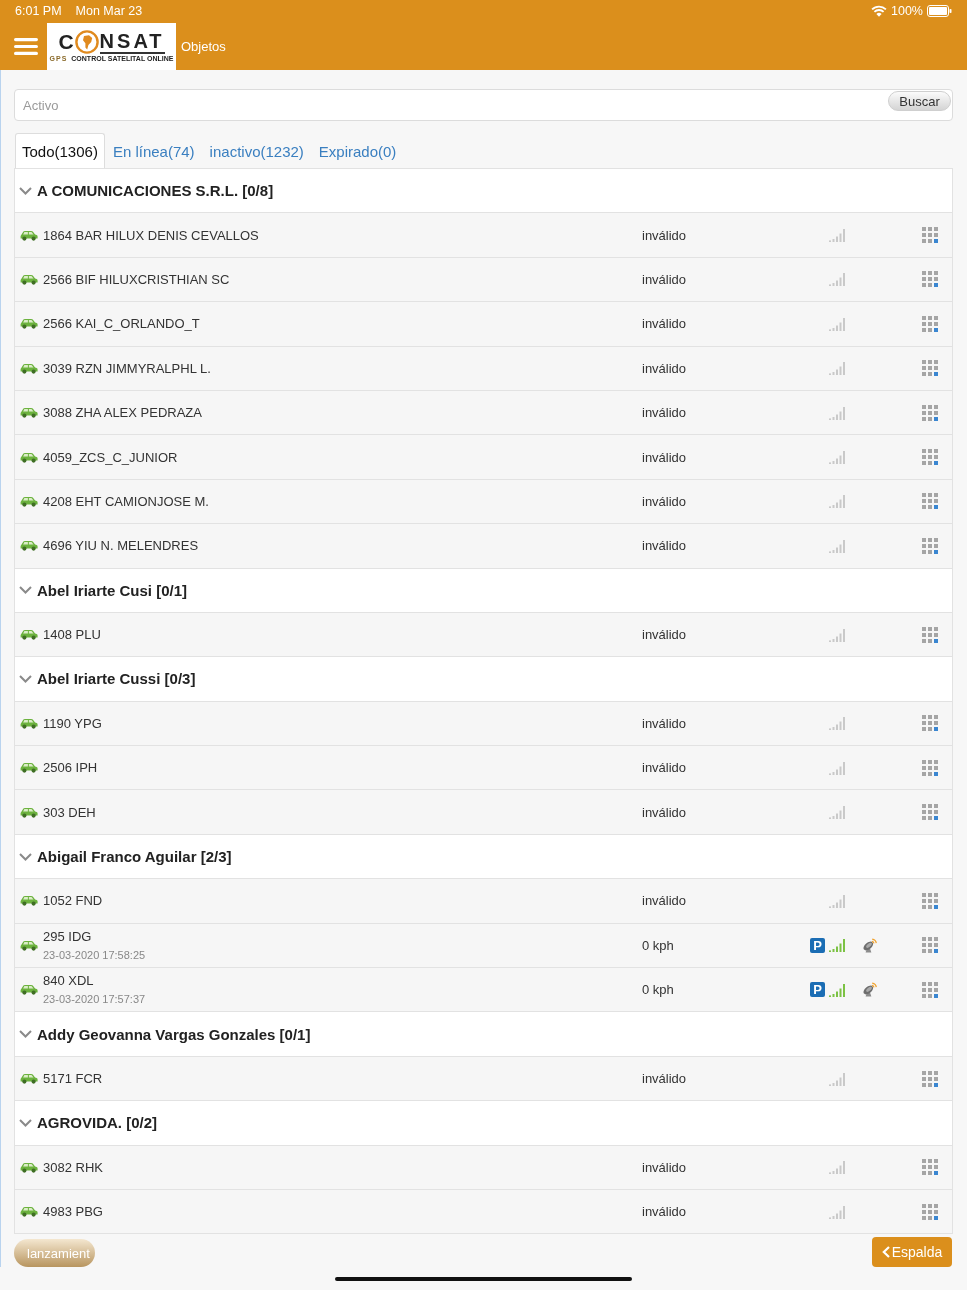 The height and width of the screenshot is (1290, 967). What do you see at coordinates (483, 812) in the screenshot?
I see `object-row: 303 DEH inválido` at bounding box center [483, 812].